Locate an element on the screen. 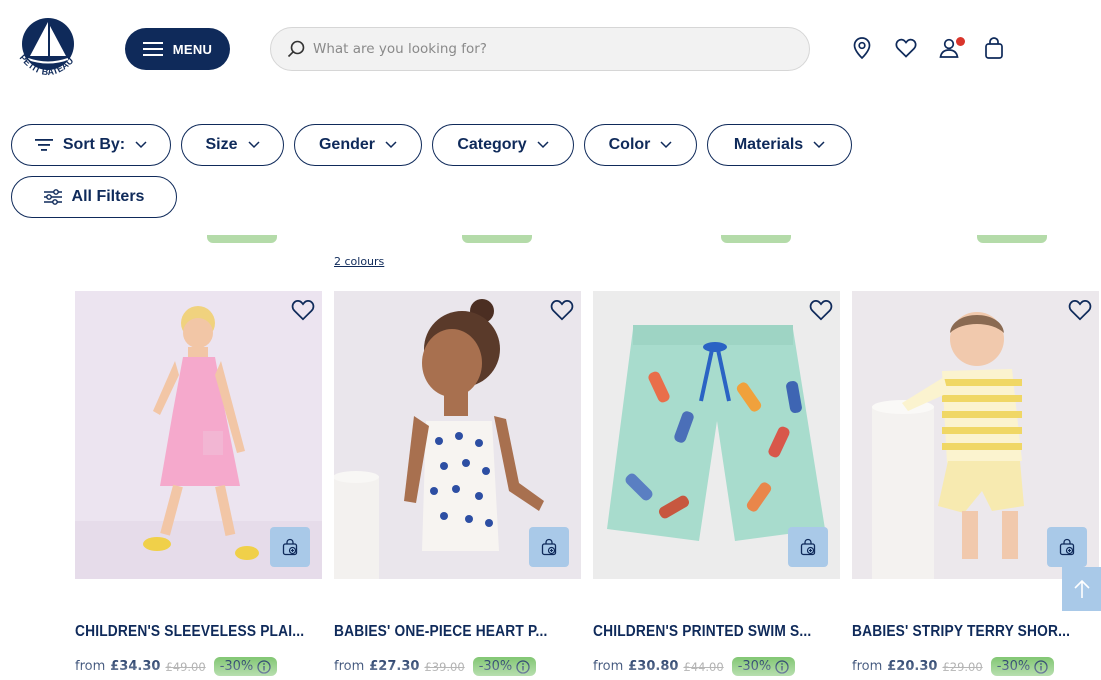 Image resolution: width=1101 pixels, height=680 pixels. notification-dot is located at coordinates (960, 41).